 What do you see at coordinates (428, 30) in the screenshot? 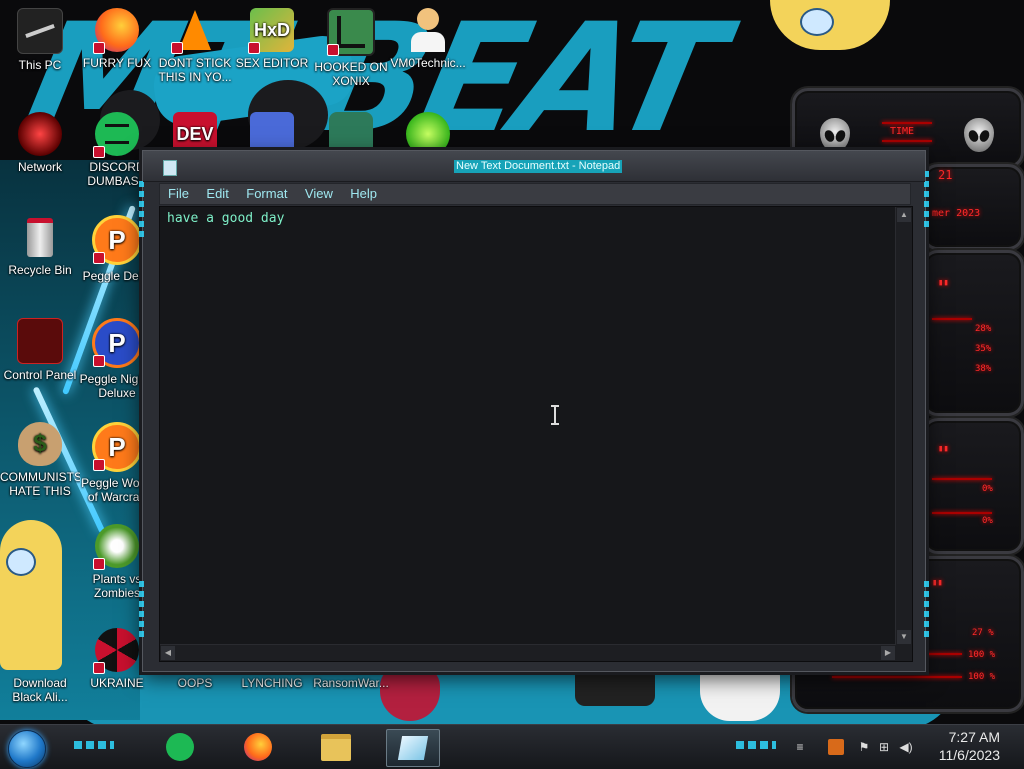
I see `doctor-avatar-icon` at bounding box center [428, 30].